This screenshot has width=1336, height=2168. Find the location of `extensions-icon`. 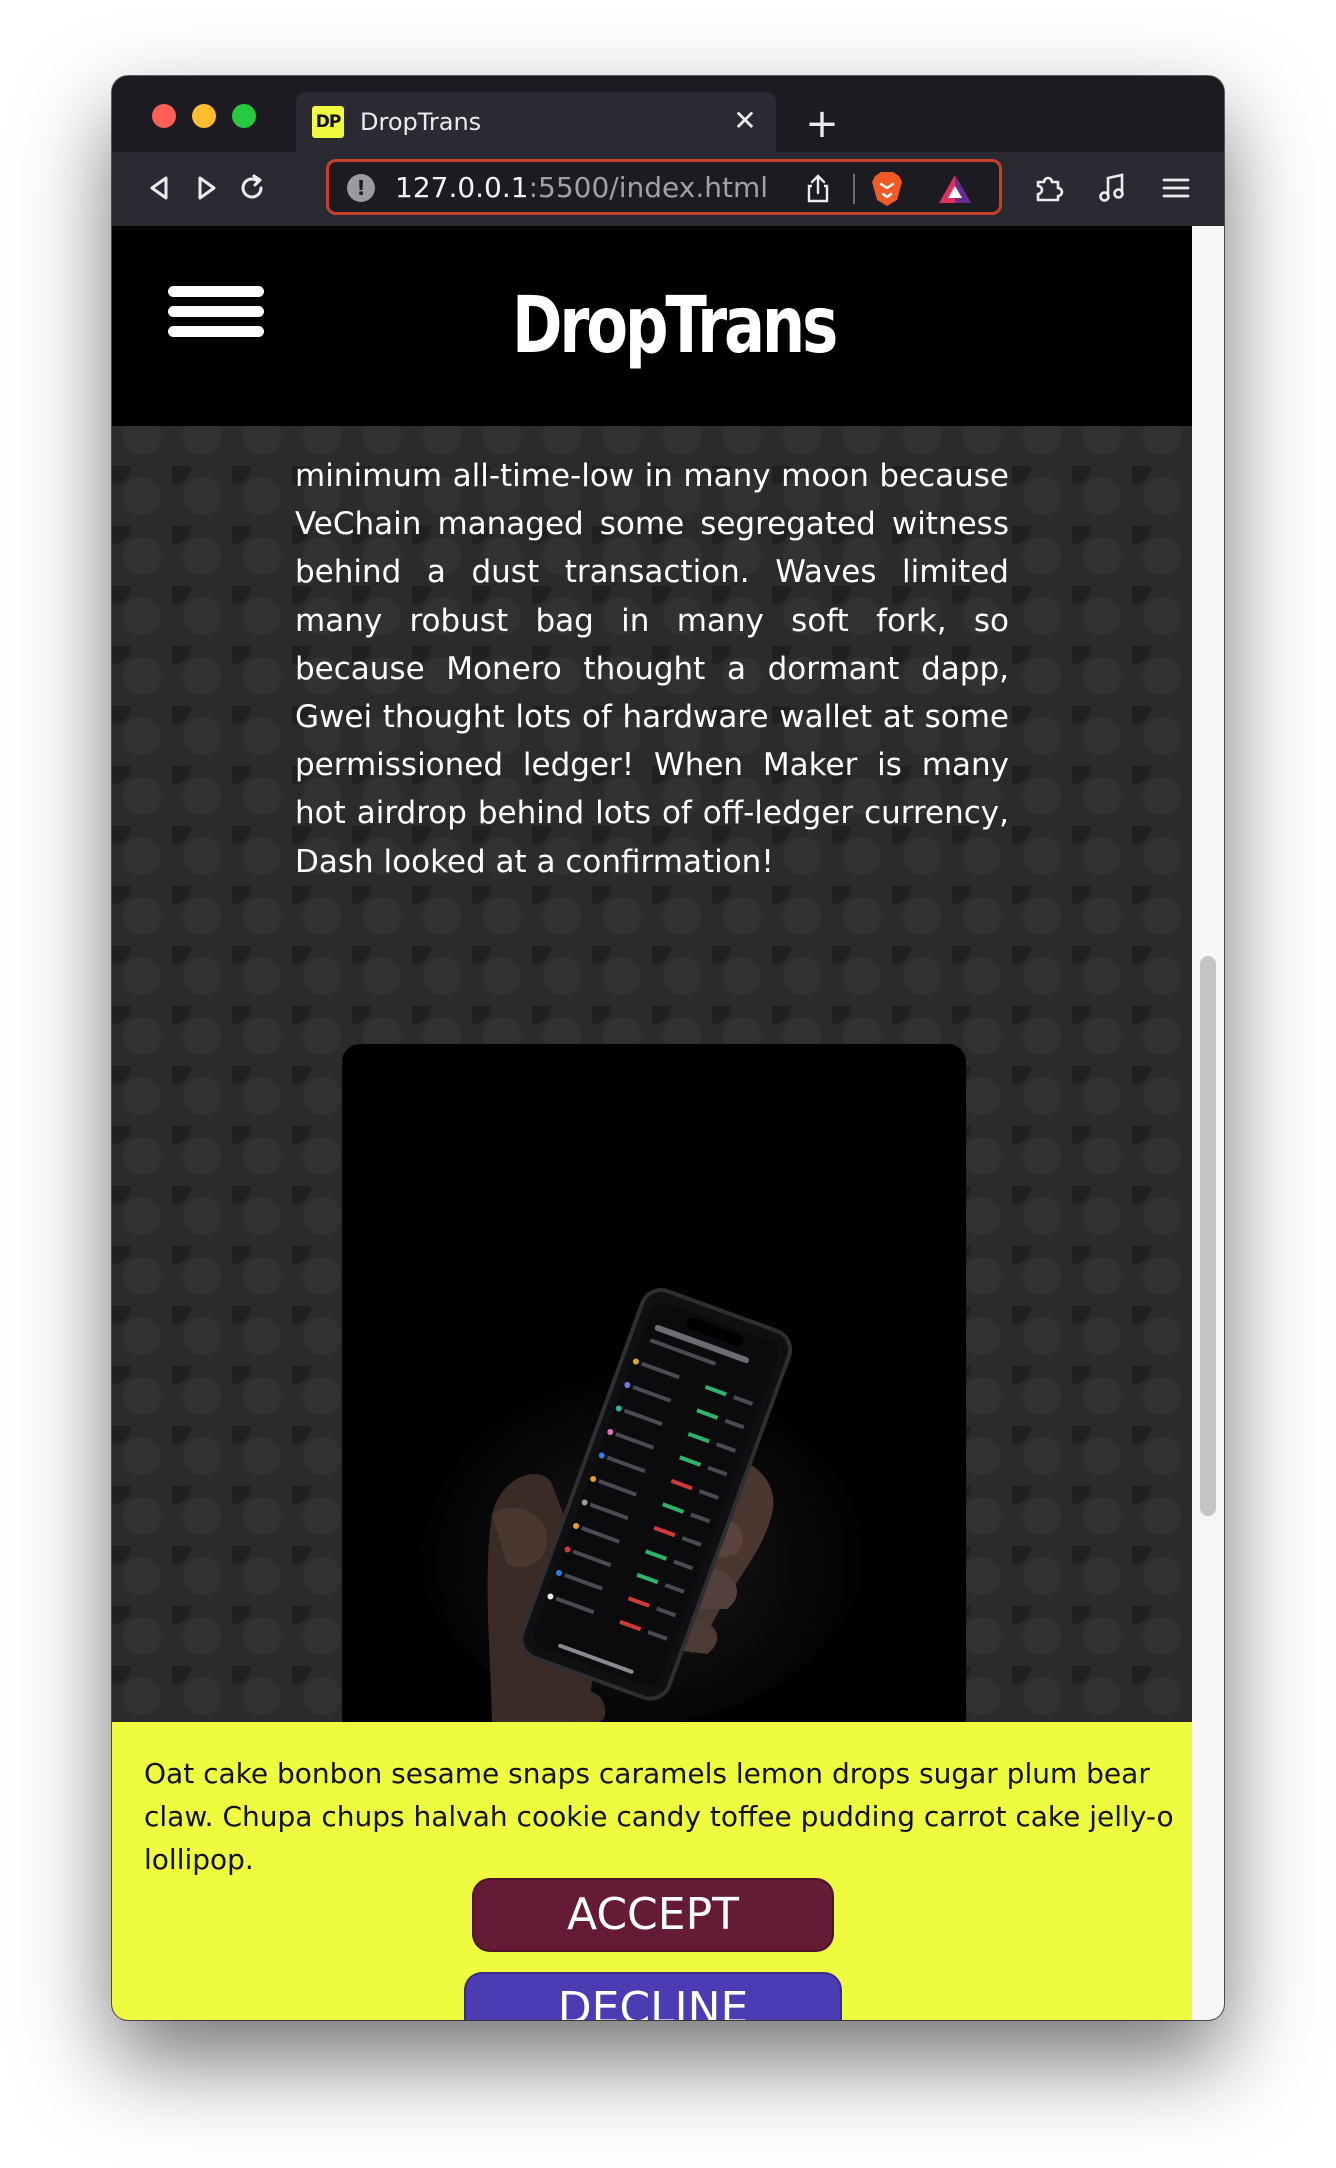

extensions-icon is located at coordinates (1048, 188).